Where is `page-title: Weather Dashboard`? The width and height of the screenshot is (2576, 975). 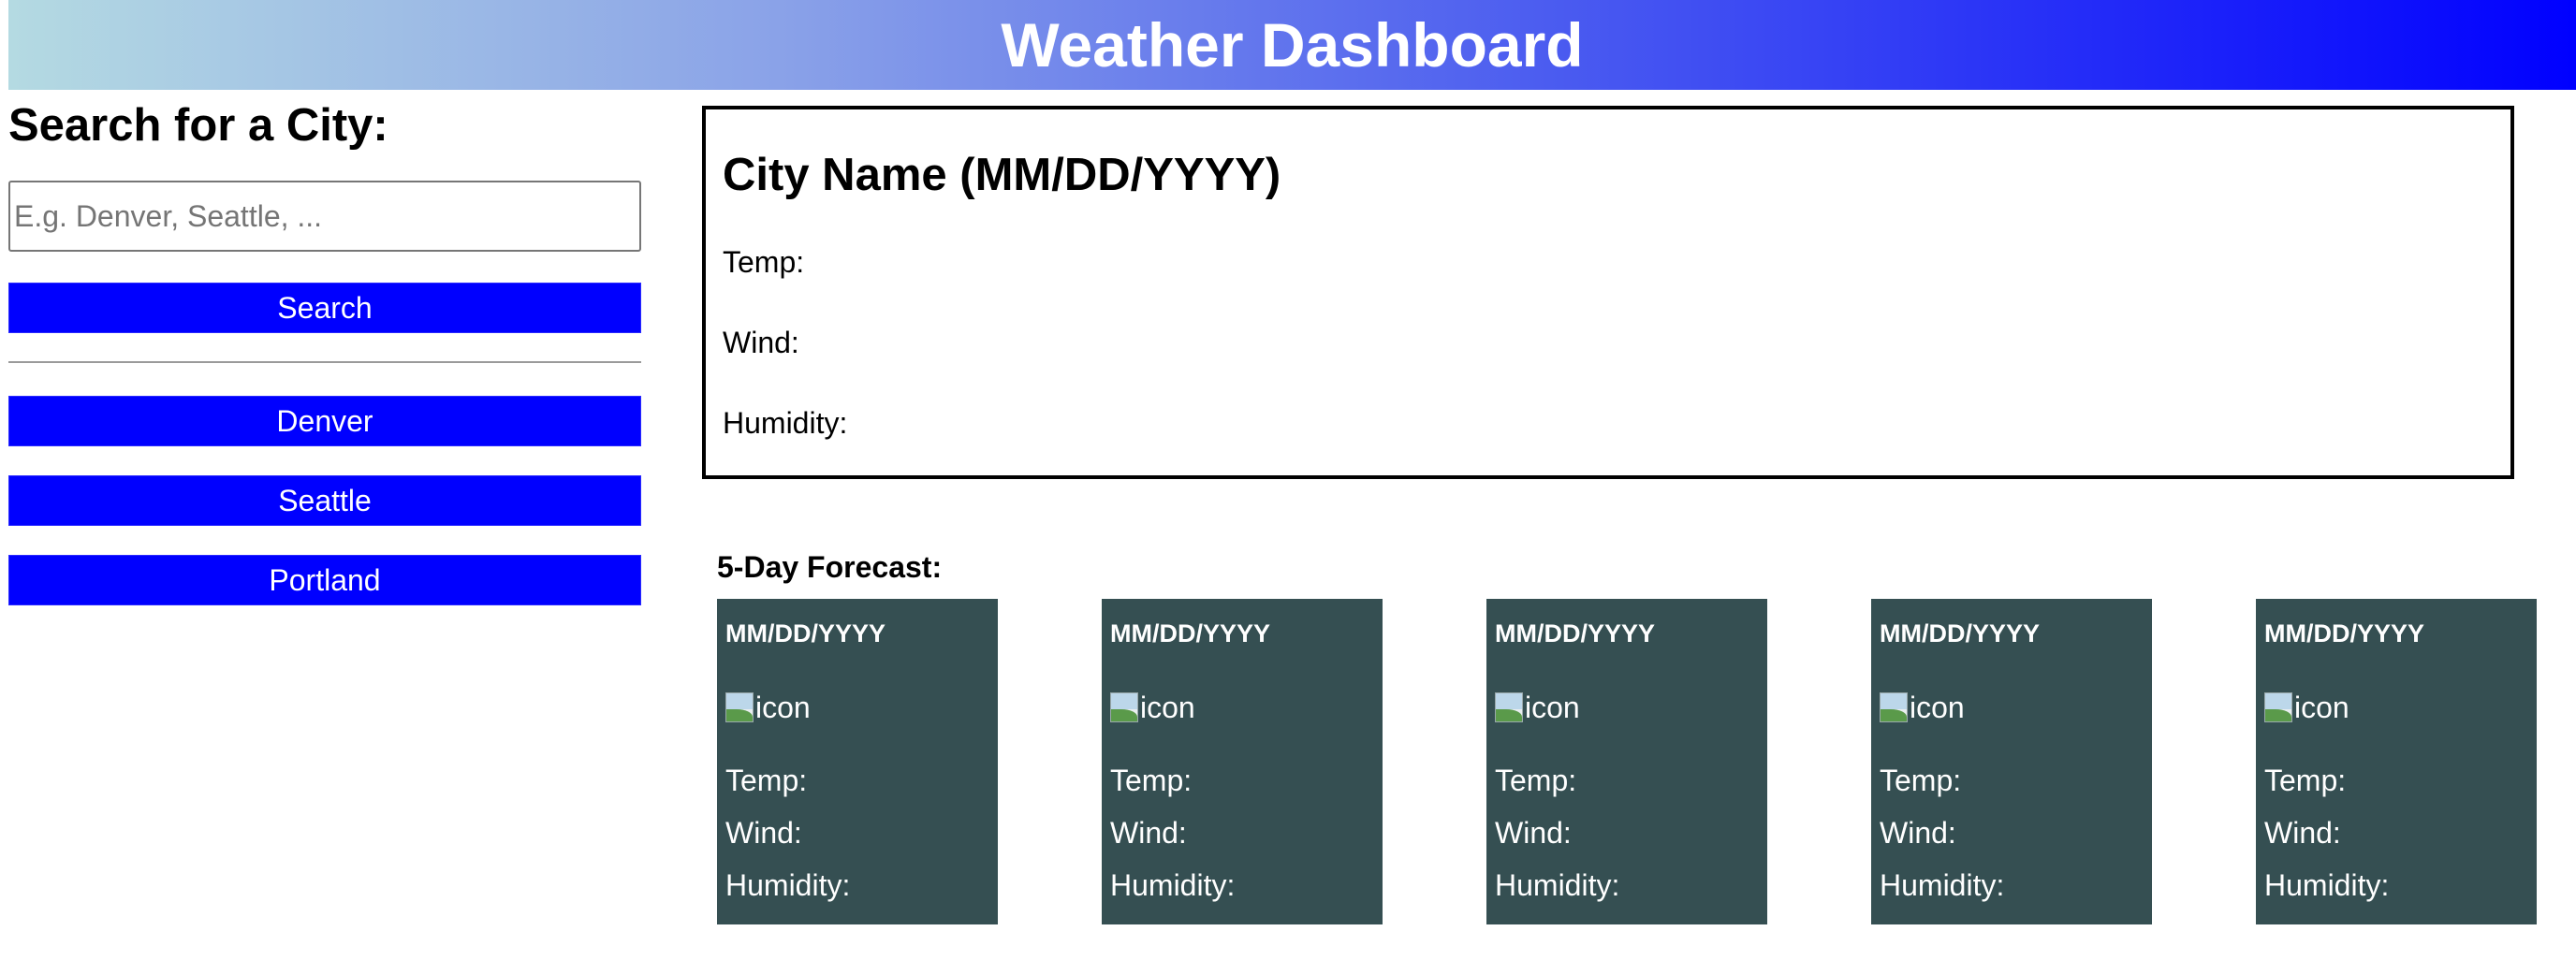 page-title: Weather Dashboard is located at coordinates (1293, 45).